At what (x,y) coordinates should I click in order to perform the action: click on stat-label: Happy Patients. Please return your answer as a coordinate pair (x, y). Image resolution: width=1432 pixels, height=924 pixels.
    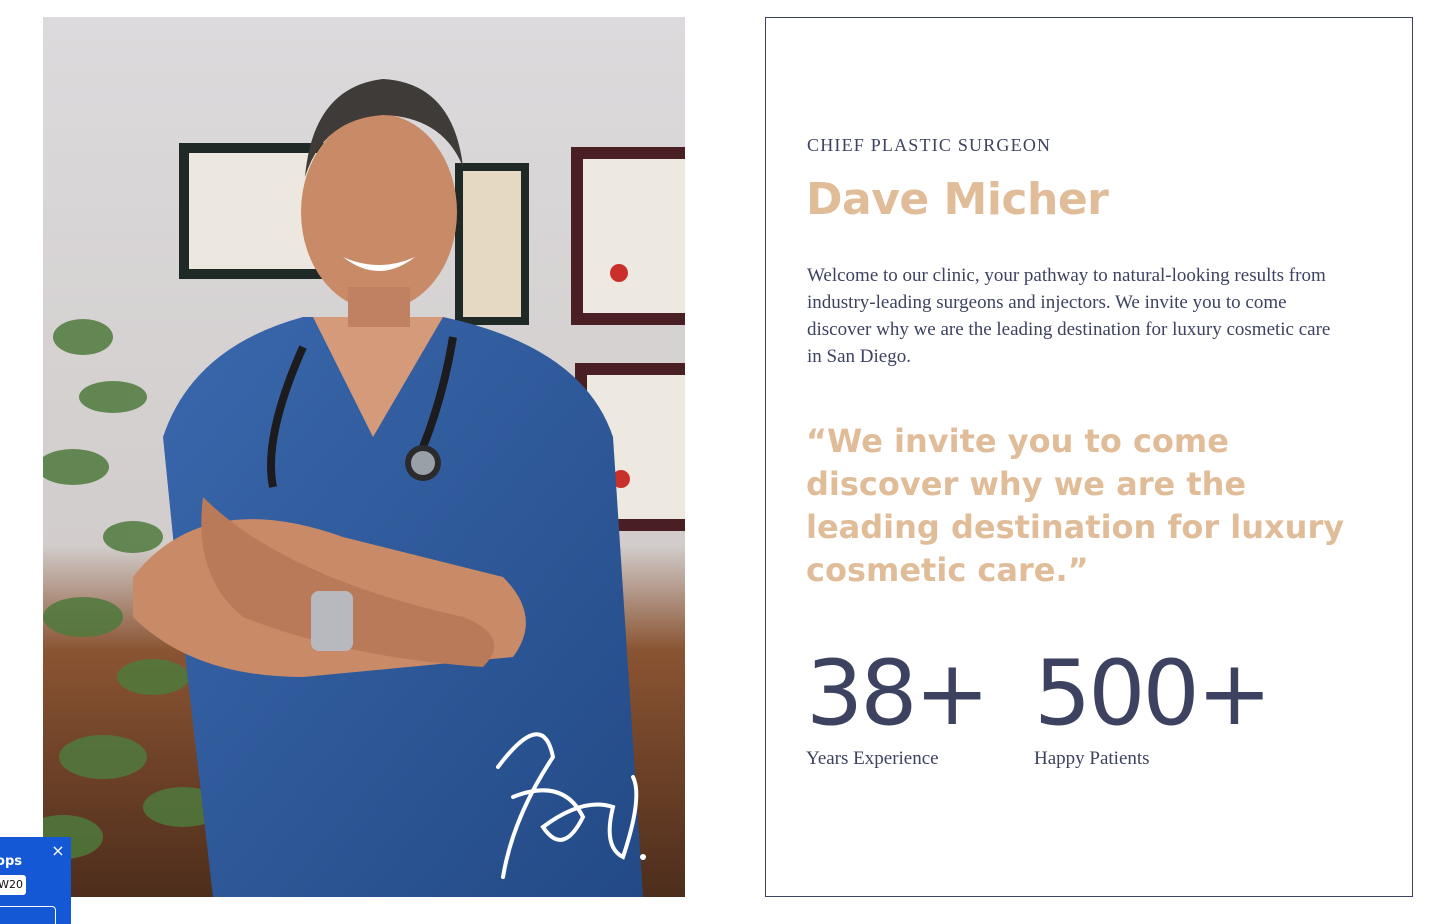
    Looking at the image, I should click on (1092, 758).